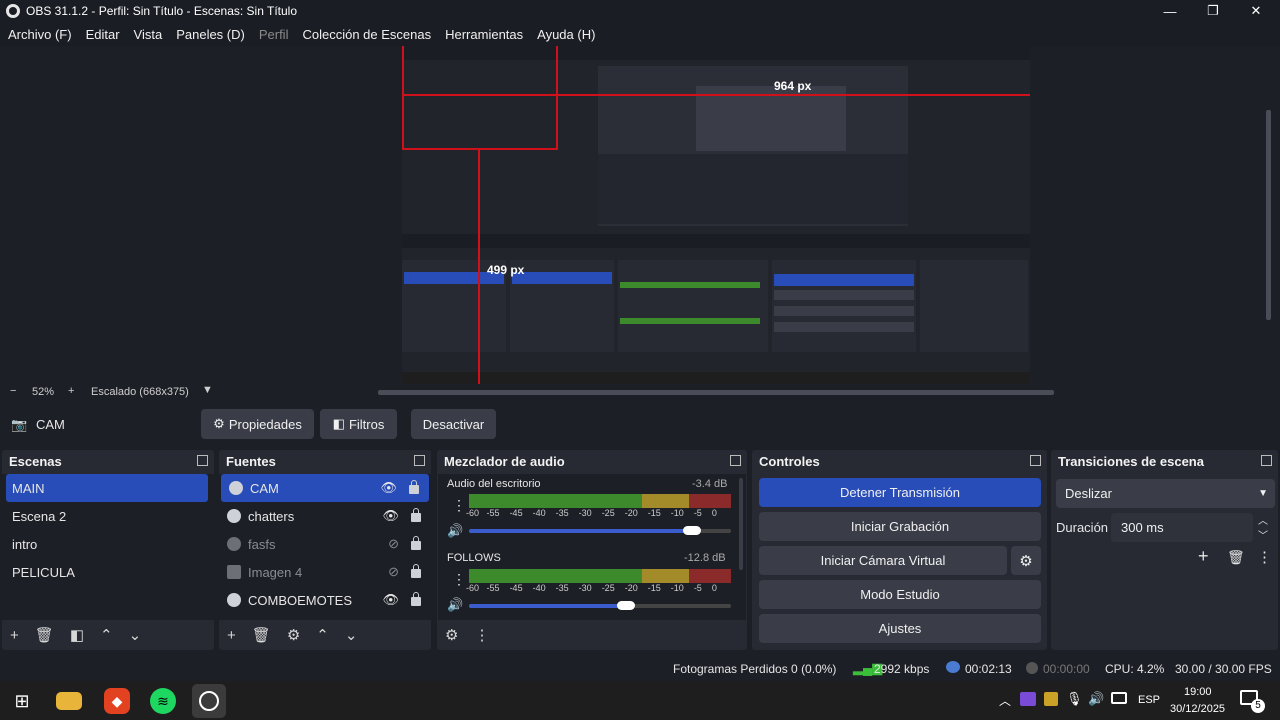 Image resolution: width=1280 pixels, height=720 pixels. What do you see at coordinates (108, 544) in the screenshot?
I see `scene-item-intro: intro` at bounding box center [108, 544].